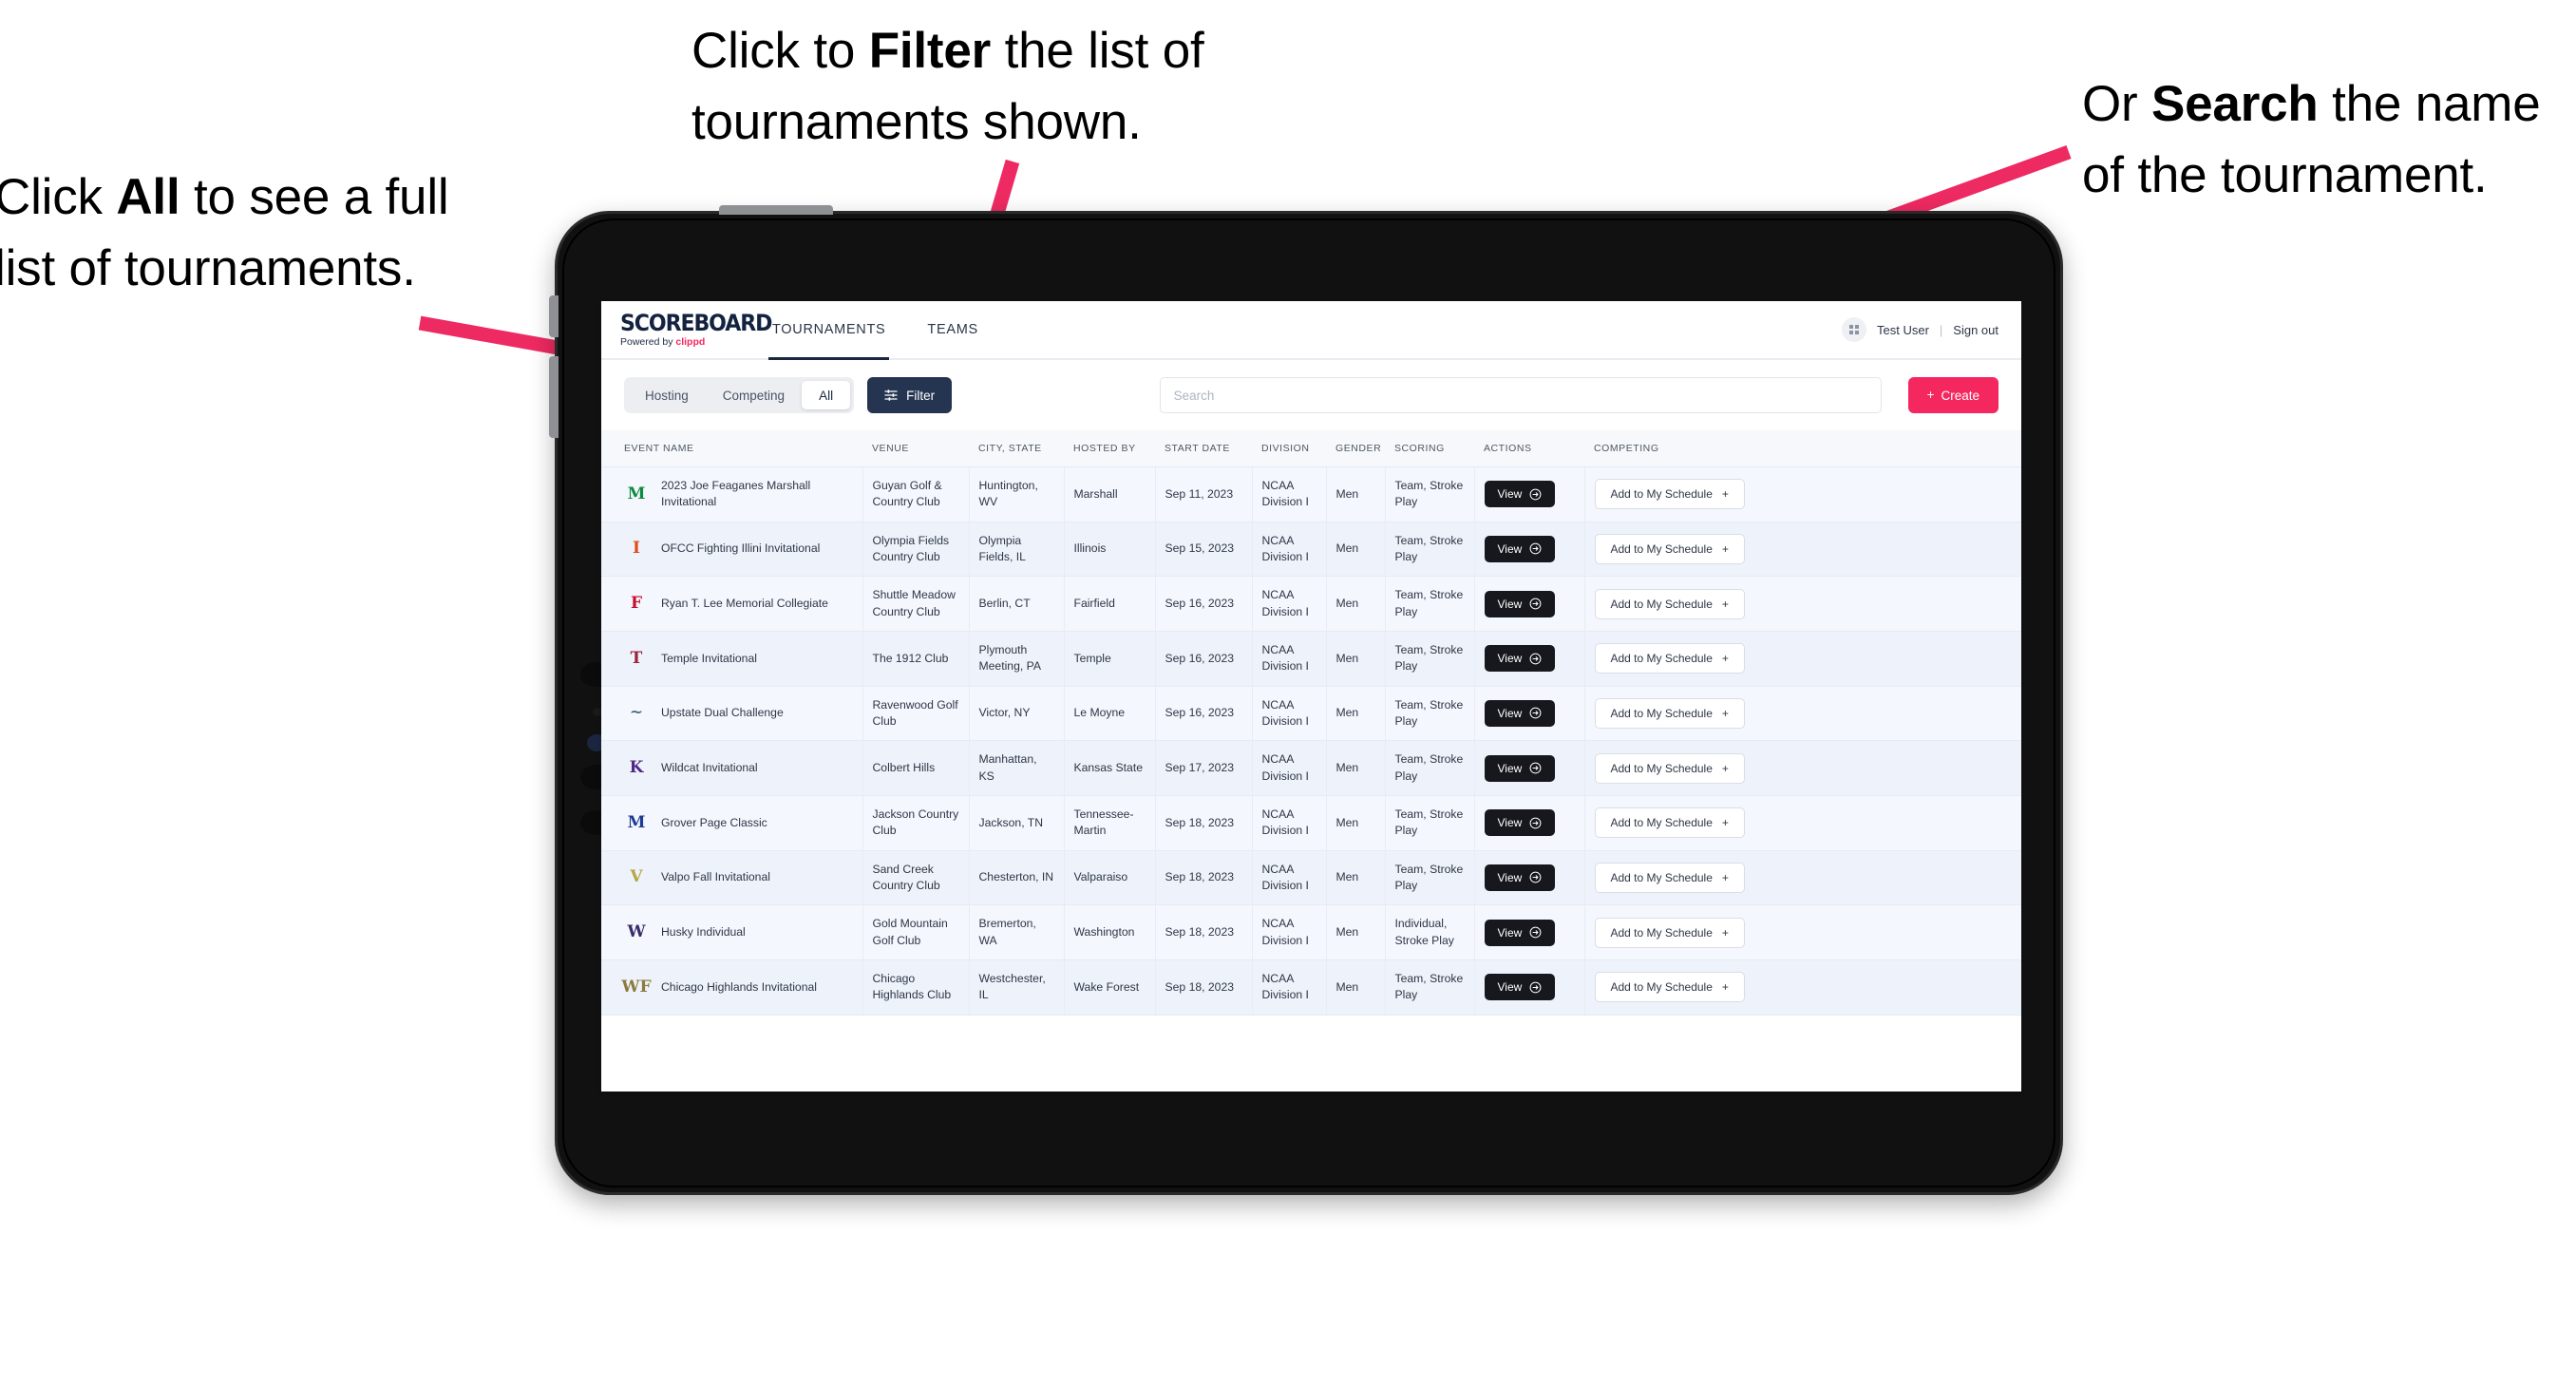  I want to click on cell-event-name: F Ryan T. Lee Memorial Collegiate, so click(732, 604).